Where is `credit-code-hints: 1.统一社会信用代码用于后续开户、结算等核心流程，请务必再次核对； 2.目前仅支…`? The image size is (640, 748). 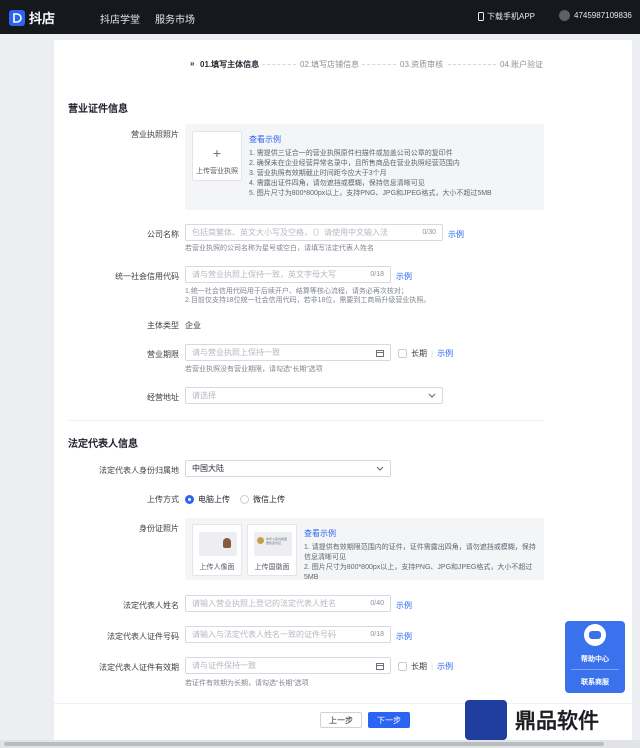 credit-code-hints: 1.统一社会信用代码用于后续开户、结算等核心流程，请务必再次核对； 2.目前仅支… is located at coordinates (307, 296).